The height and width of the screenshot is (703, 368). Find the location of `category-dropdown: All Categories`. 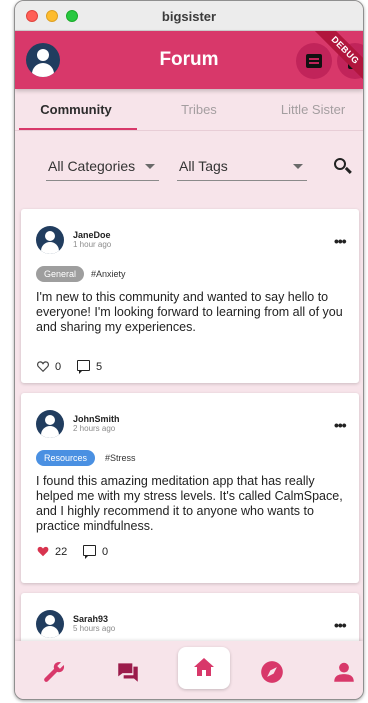

category-dropdown: All Categories is located at coordinates (102, 165).